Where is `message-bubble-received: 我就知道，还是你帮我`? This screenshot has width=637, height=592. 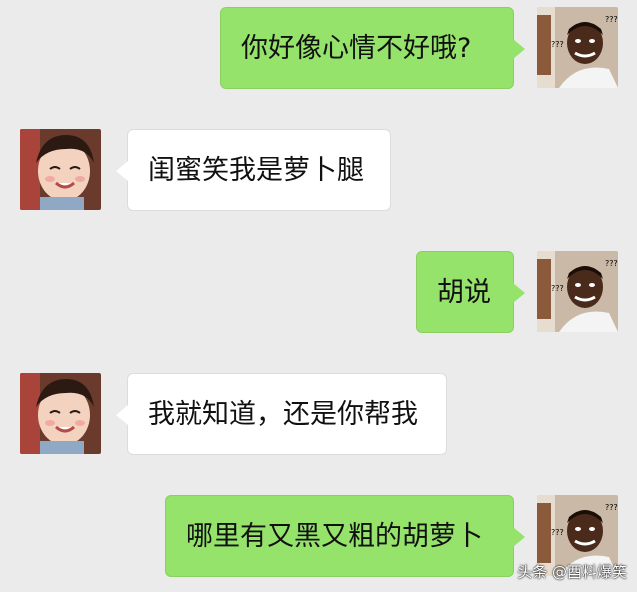
message-bubble-received: 我就知道，还是你帮我 is located at coordinates (281, 414).